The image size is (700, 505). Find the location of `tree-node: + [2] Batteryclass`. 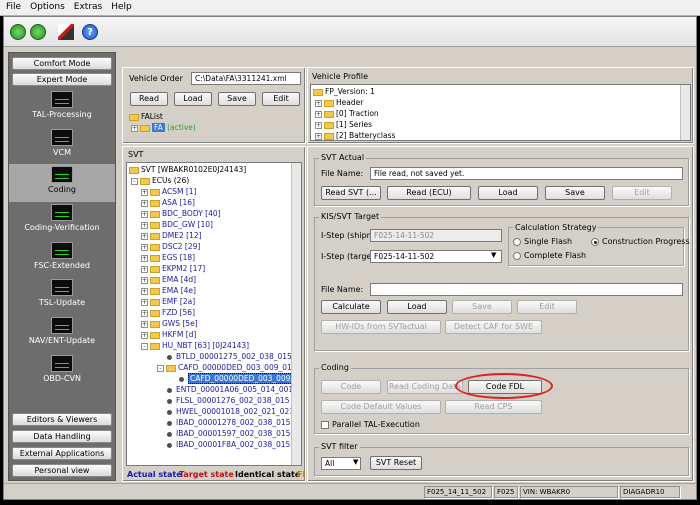

tree-node: + [2] Batteryclass is located at coordinates (355, 135).